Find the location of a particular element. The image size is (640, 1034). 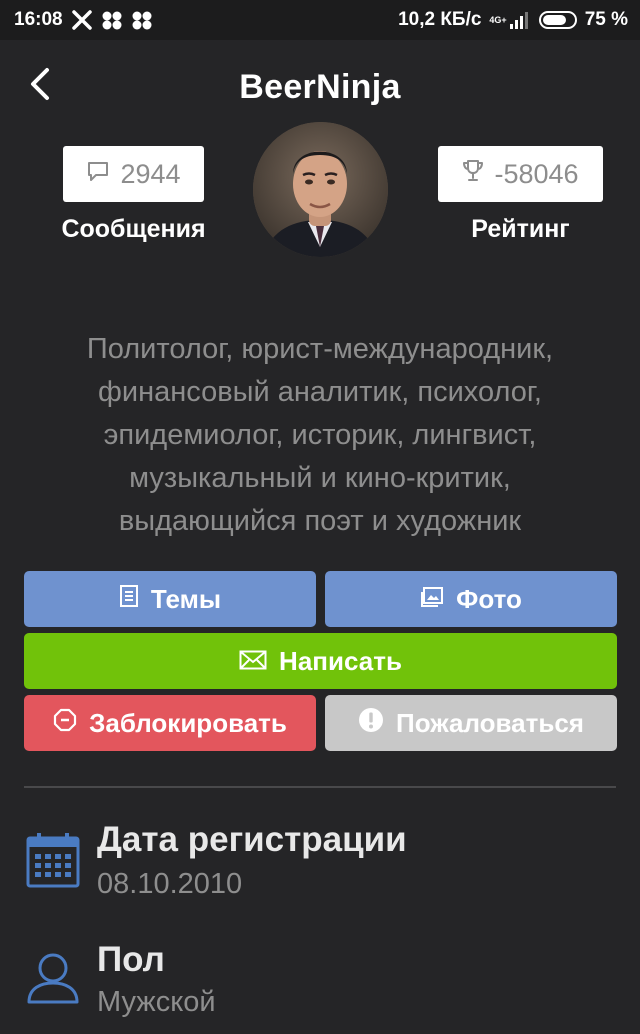

write-message-button: Написать is located at coordinates (320, 661).